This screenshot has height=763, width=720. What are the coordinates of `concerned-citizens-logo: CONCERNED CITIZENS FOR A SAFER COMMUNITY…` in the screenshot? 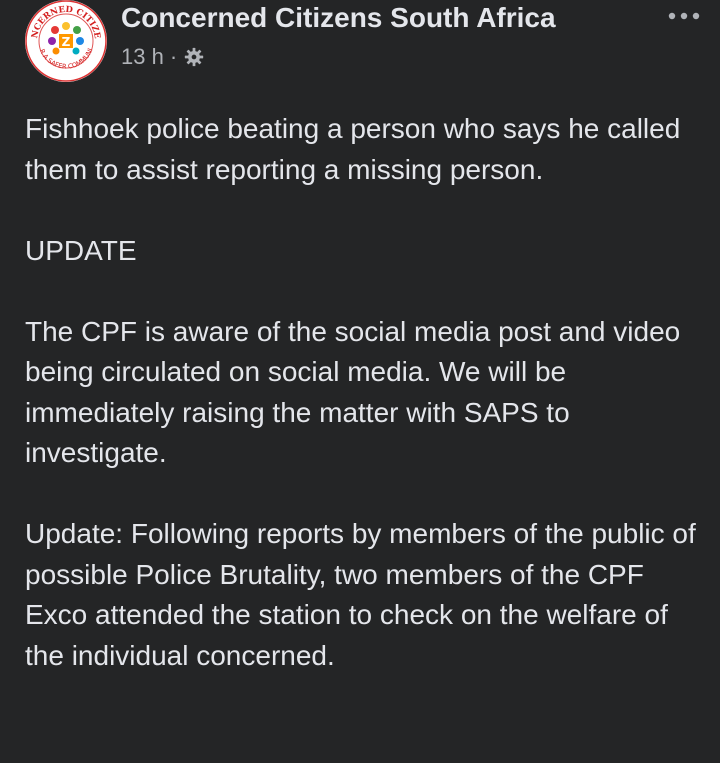 It's located at (66, 41).